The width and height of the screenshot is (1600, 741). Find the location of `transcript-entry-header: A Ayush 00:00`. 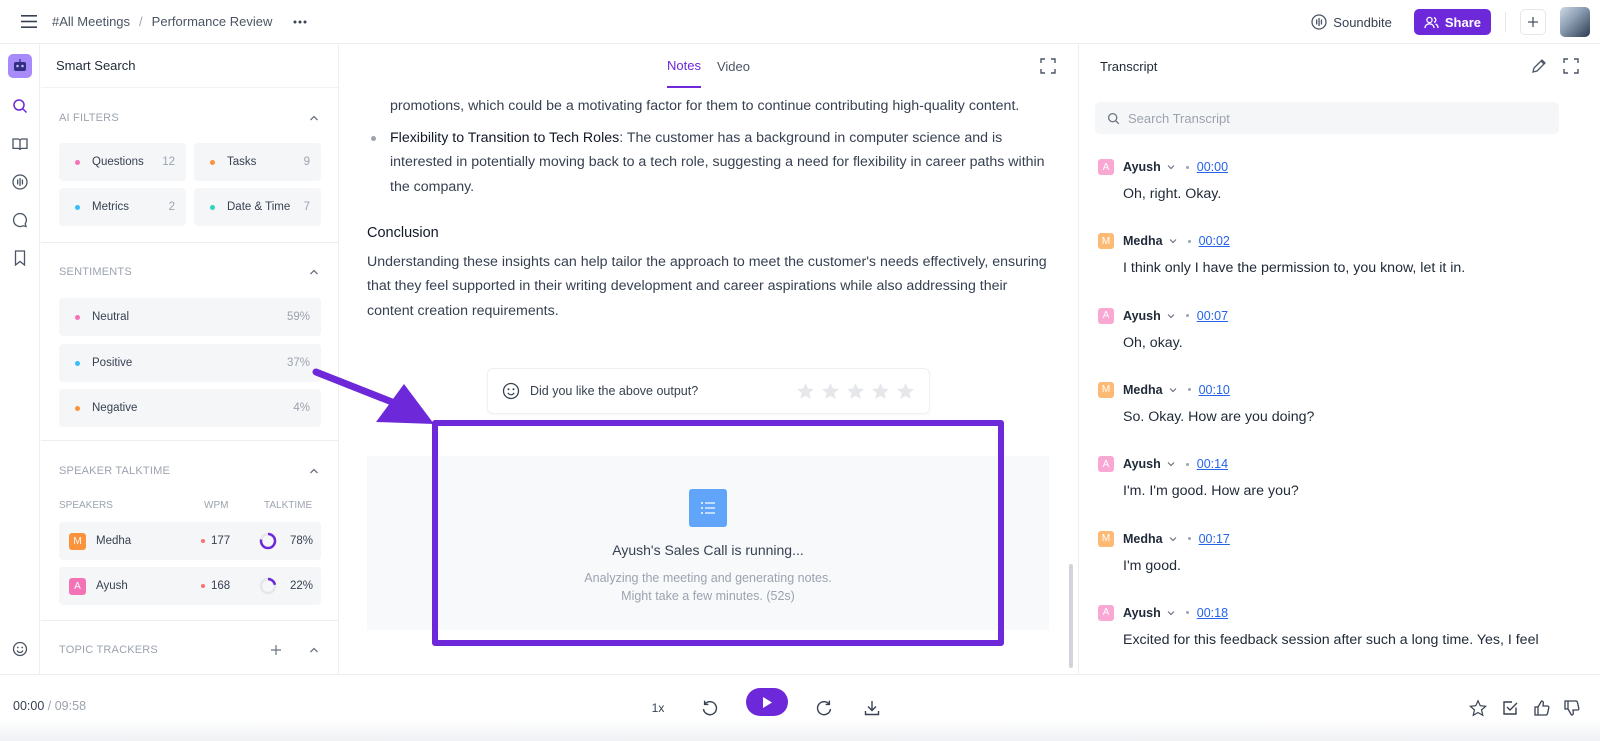

transcript-entry-header: A Ayush 00:00 is located at coordinates (1343, 167).